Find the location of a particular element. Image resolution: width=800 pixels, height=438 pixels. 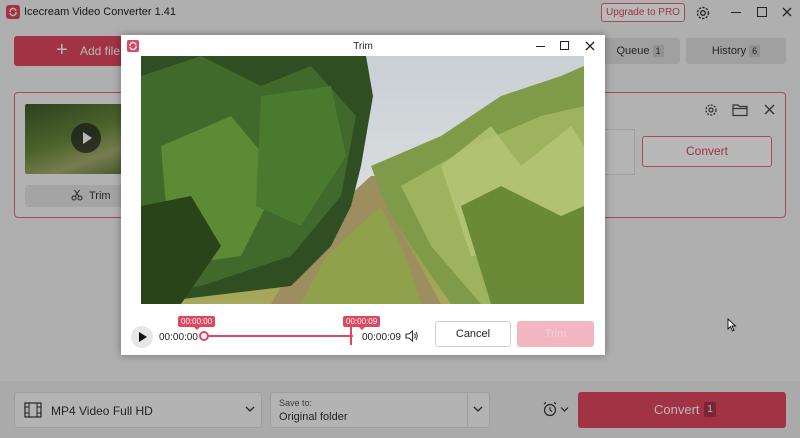

end-time-tooltip: 00:00:09 is located at coordinates (362, 323).